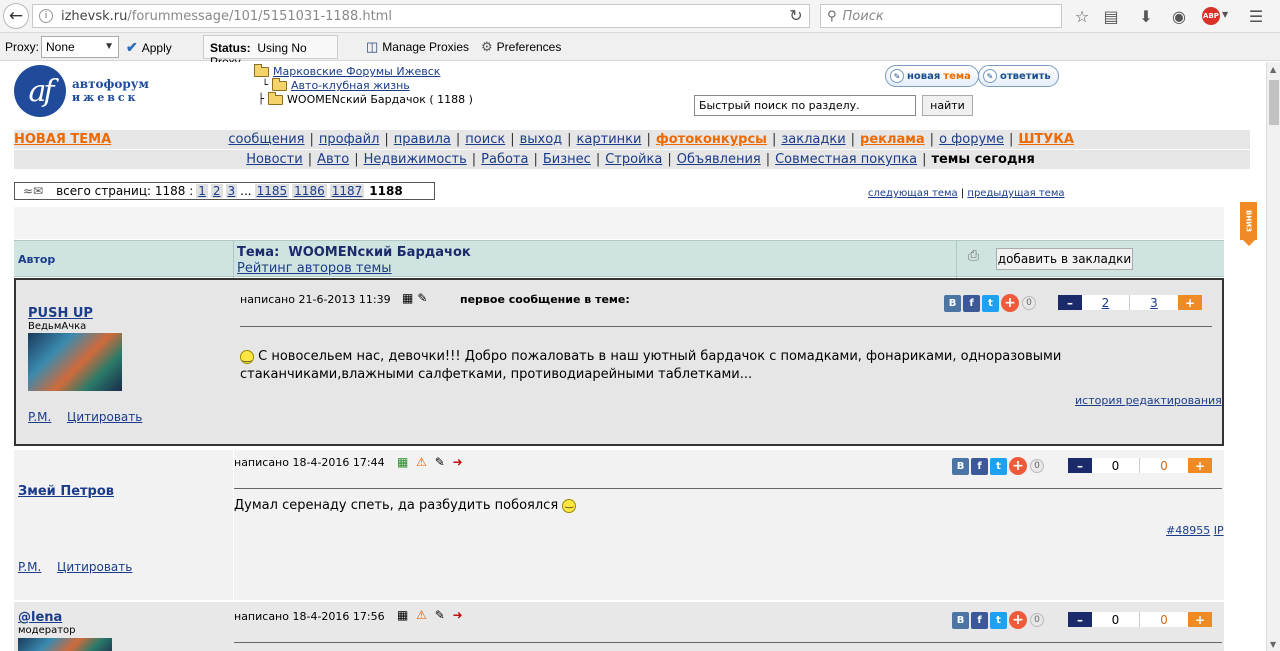 The width and height of the screenshot is (1280, 651). Describe the element at coordinates (982, 159) in the screenshot. I see `menu-today-topics: темы сегодня` at that location.